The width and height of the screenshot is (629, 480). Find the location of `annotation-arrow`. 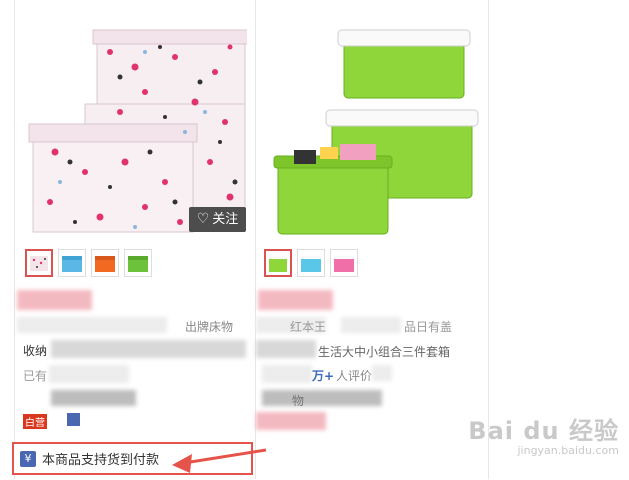

annotation-arrow is located at coordinates (219, 460).